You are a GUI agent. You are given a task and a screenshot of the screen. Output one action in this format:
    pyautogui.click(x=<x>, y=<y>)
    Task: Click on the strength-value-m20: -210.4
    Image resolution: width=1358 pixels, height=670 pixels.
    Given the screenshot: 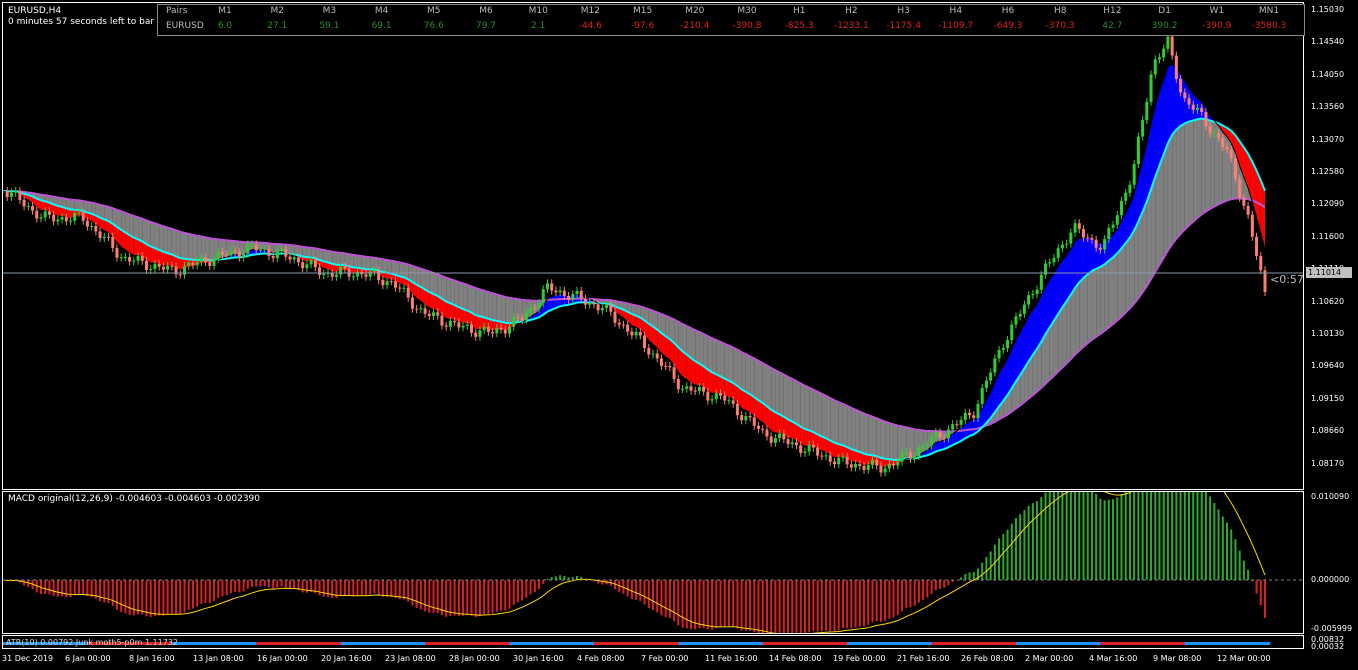 What is the action you would take?
    pyautogui.click(x=695, y=26)
    